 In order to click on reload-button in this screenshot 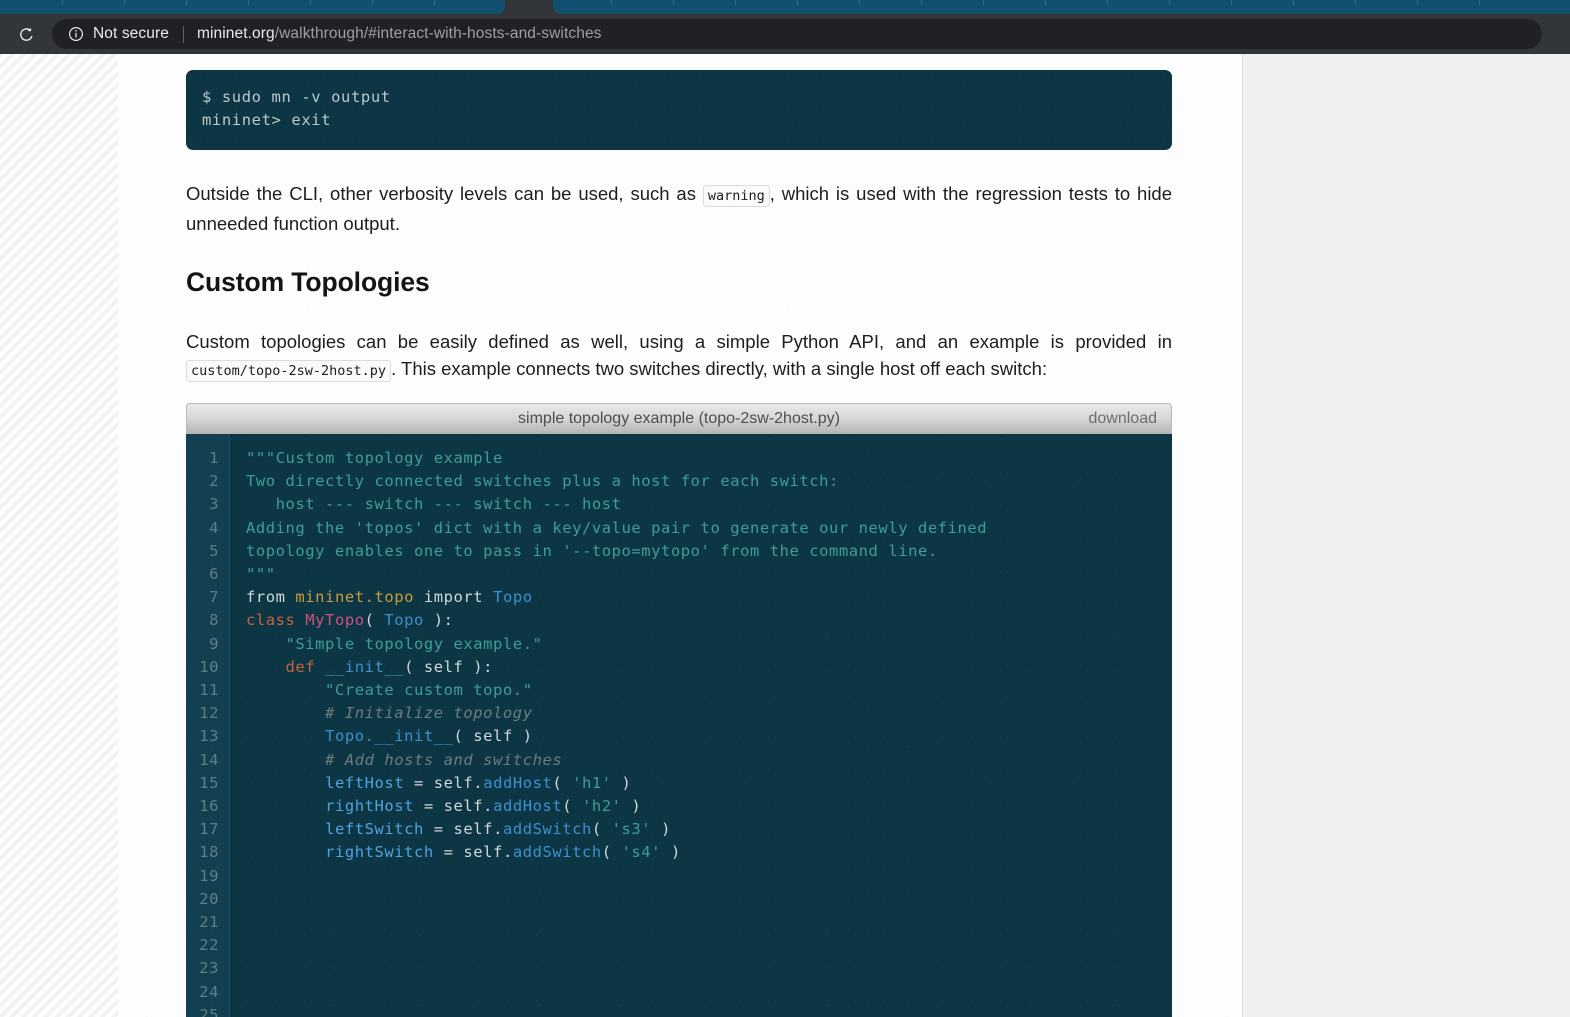, I will do `click(26, 34)`.